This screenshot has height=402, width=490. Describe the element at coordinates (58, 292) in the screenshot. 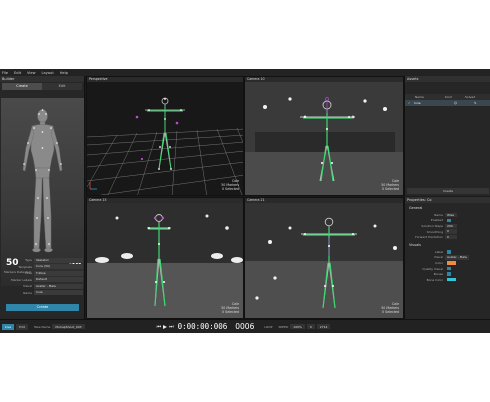

I see `name-field: Cole` at that location.